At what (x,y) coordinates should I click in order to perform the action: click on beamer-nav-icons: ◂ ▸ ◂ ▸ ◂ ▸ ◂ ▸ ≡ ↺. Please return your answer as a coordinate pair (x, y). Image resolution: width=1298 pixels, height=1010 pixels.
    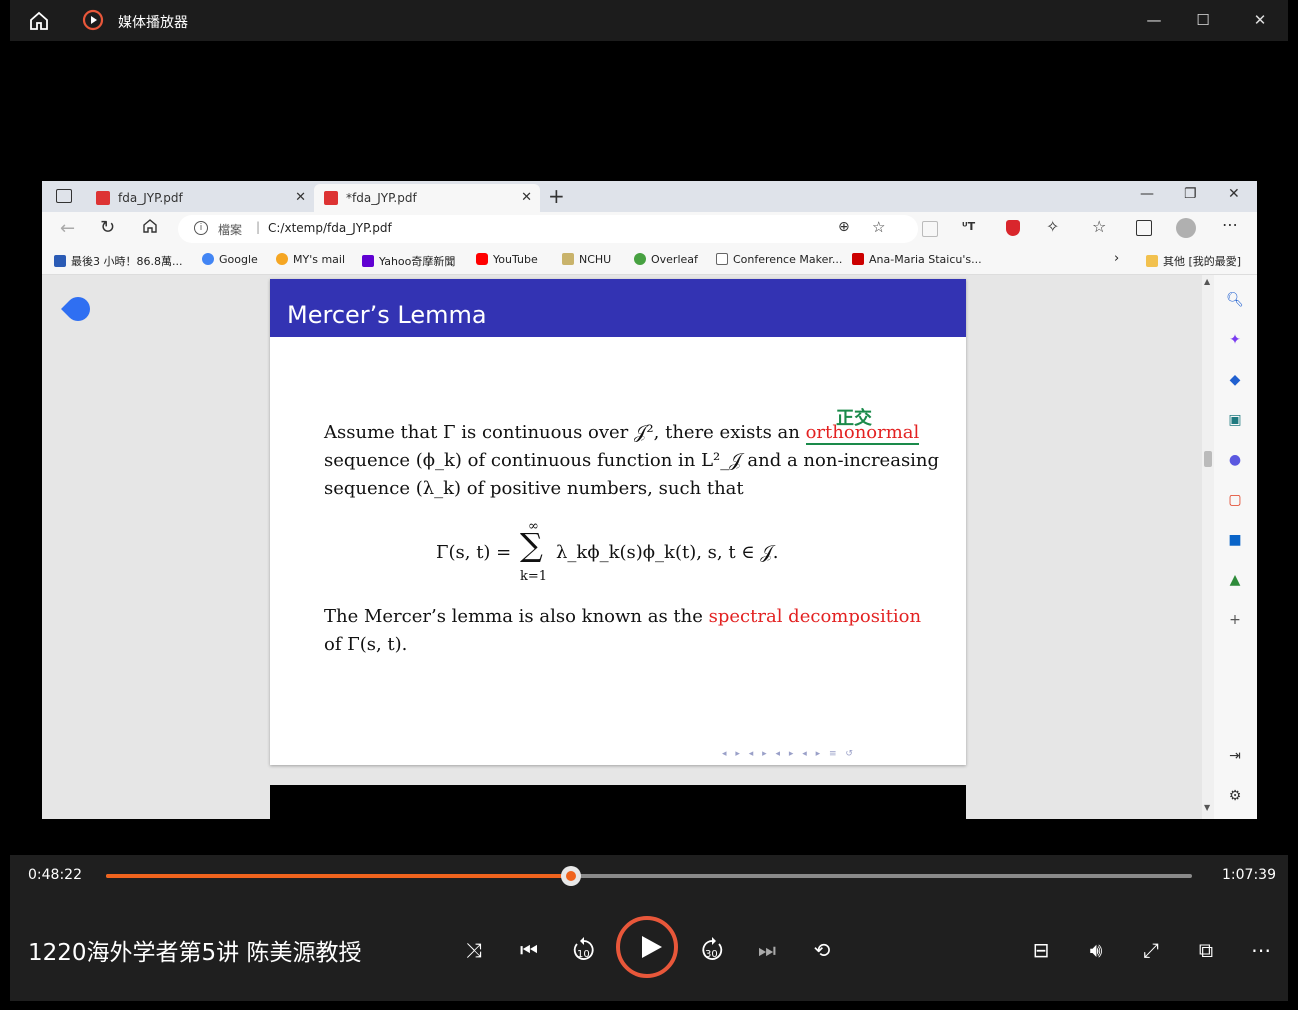
    Looking at the image, I should click on (789, 754).